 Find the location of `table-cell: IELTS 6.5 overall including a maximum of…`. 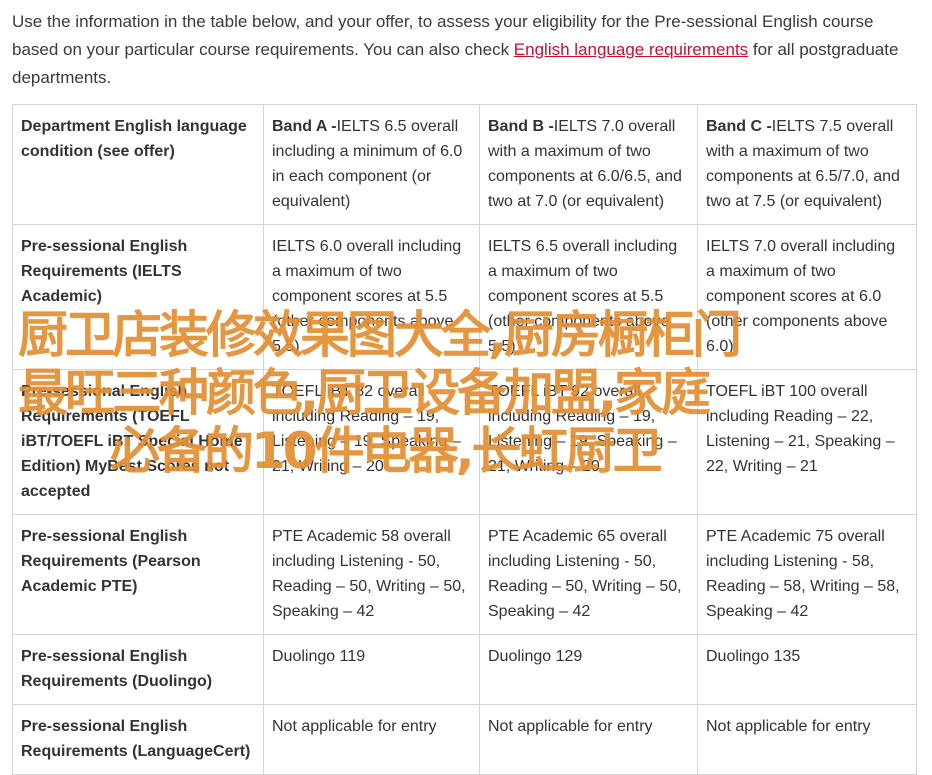

table-cell: IELTS 6.5 overall including a maximum of… is located at coordinates (588, 297).